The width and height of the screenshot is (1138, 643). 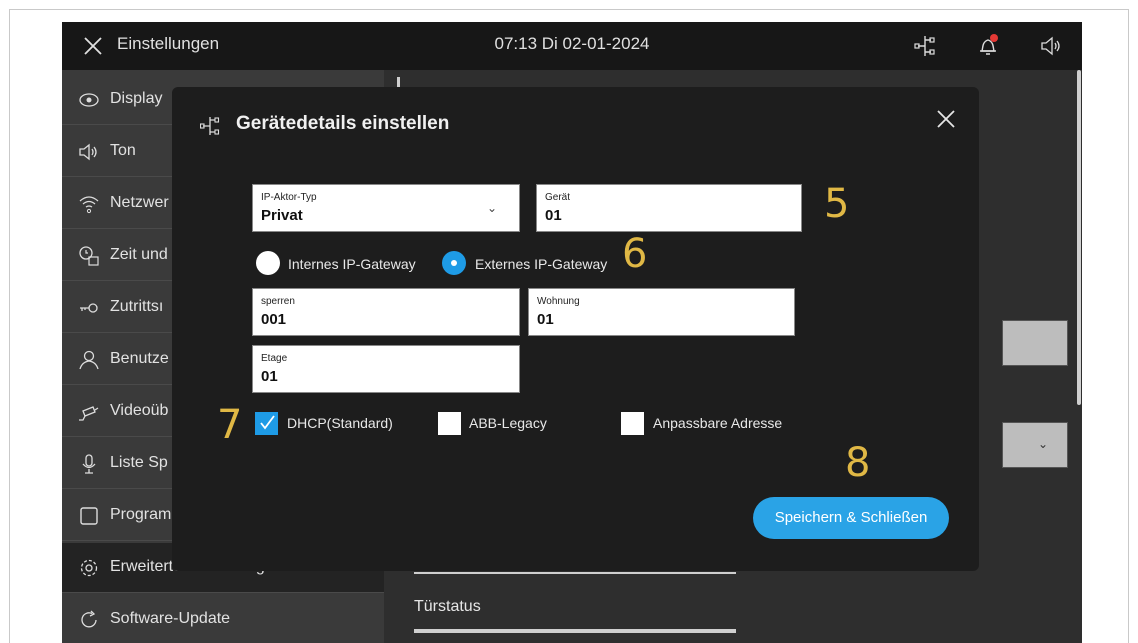 What do you see at coordinates (230, 425) in the screenshot?
I see `callout-number: 7` at bounding box center [230, 425].